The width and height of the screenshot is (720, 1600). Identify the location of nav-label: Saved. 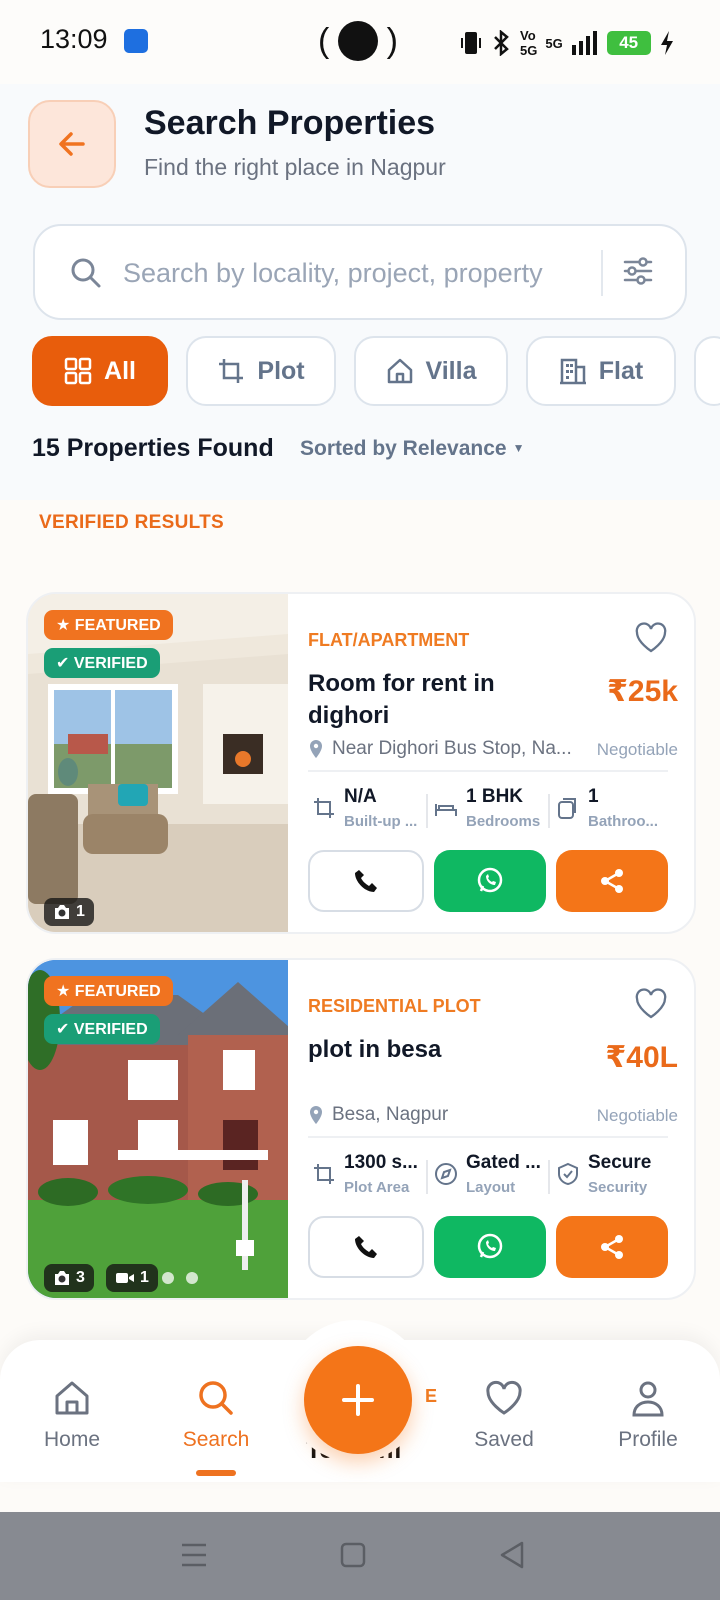
(504, 1439).